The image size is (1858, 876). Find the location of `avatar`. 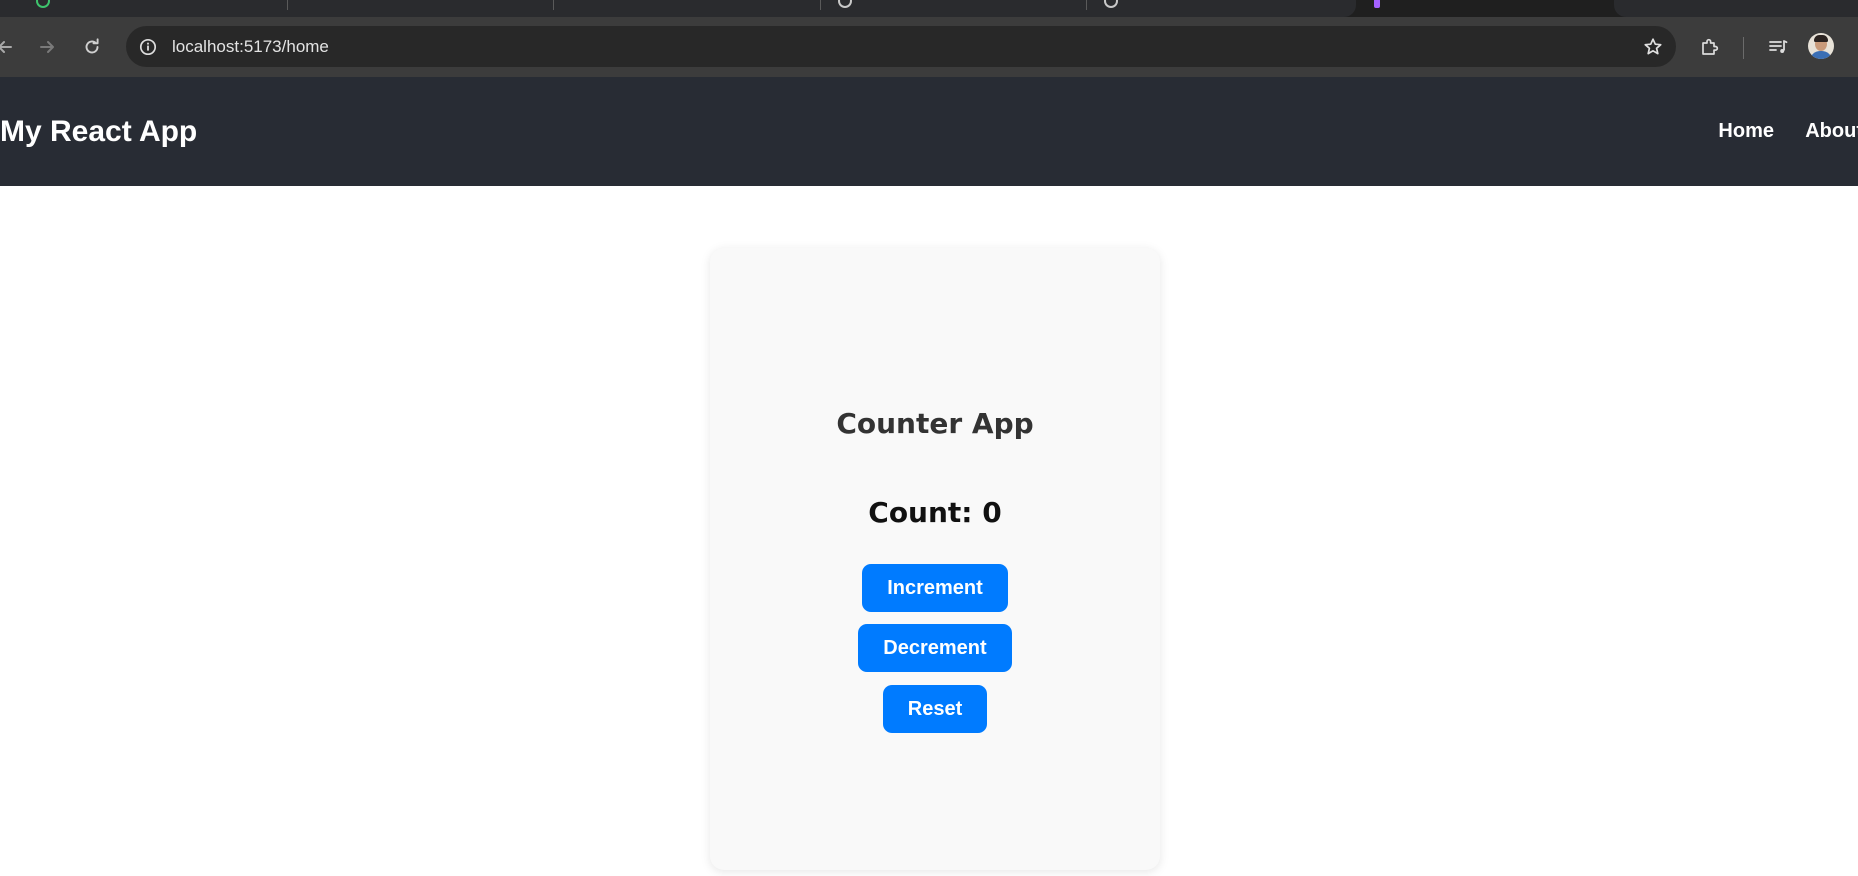

avatar is located at coordinates (1821, 46).